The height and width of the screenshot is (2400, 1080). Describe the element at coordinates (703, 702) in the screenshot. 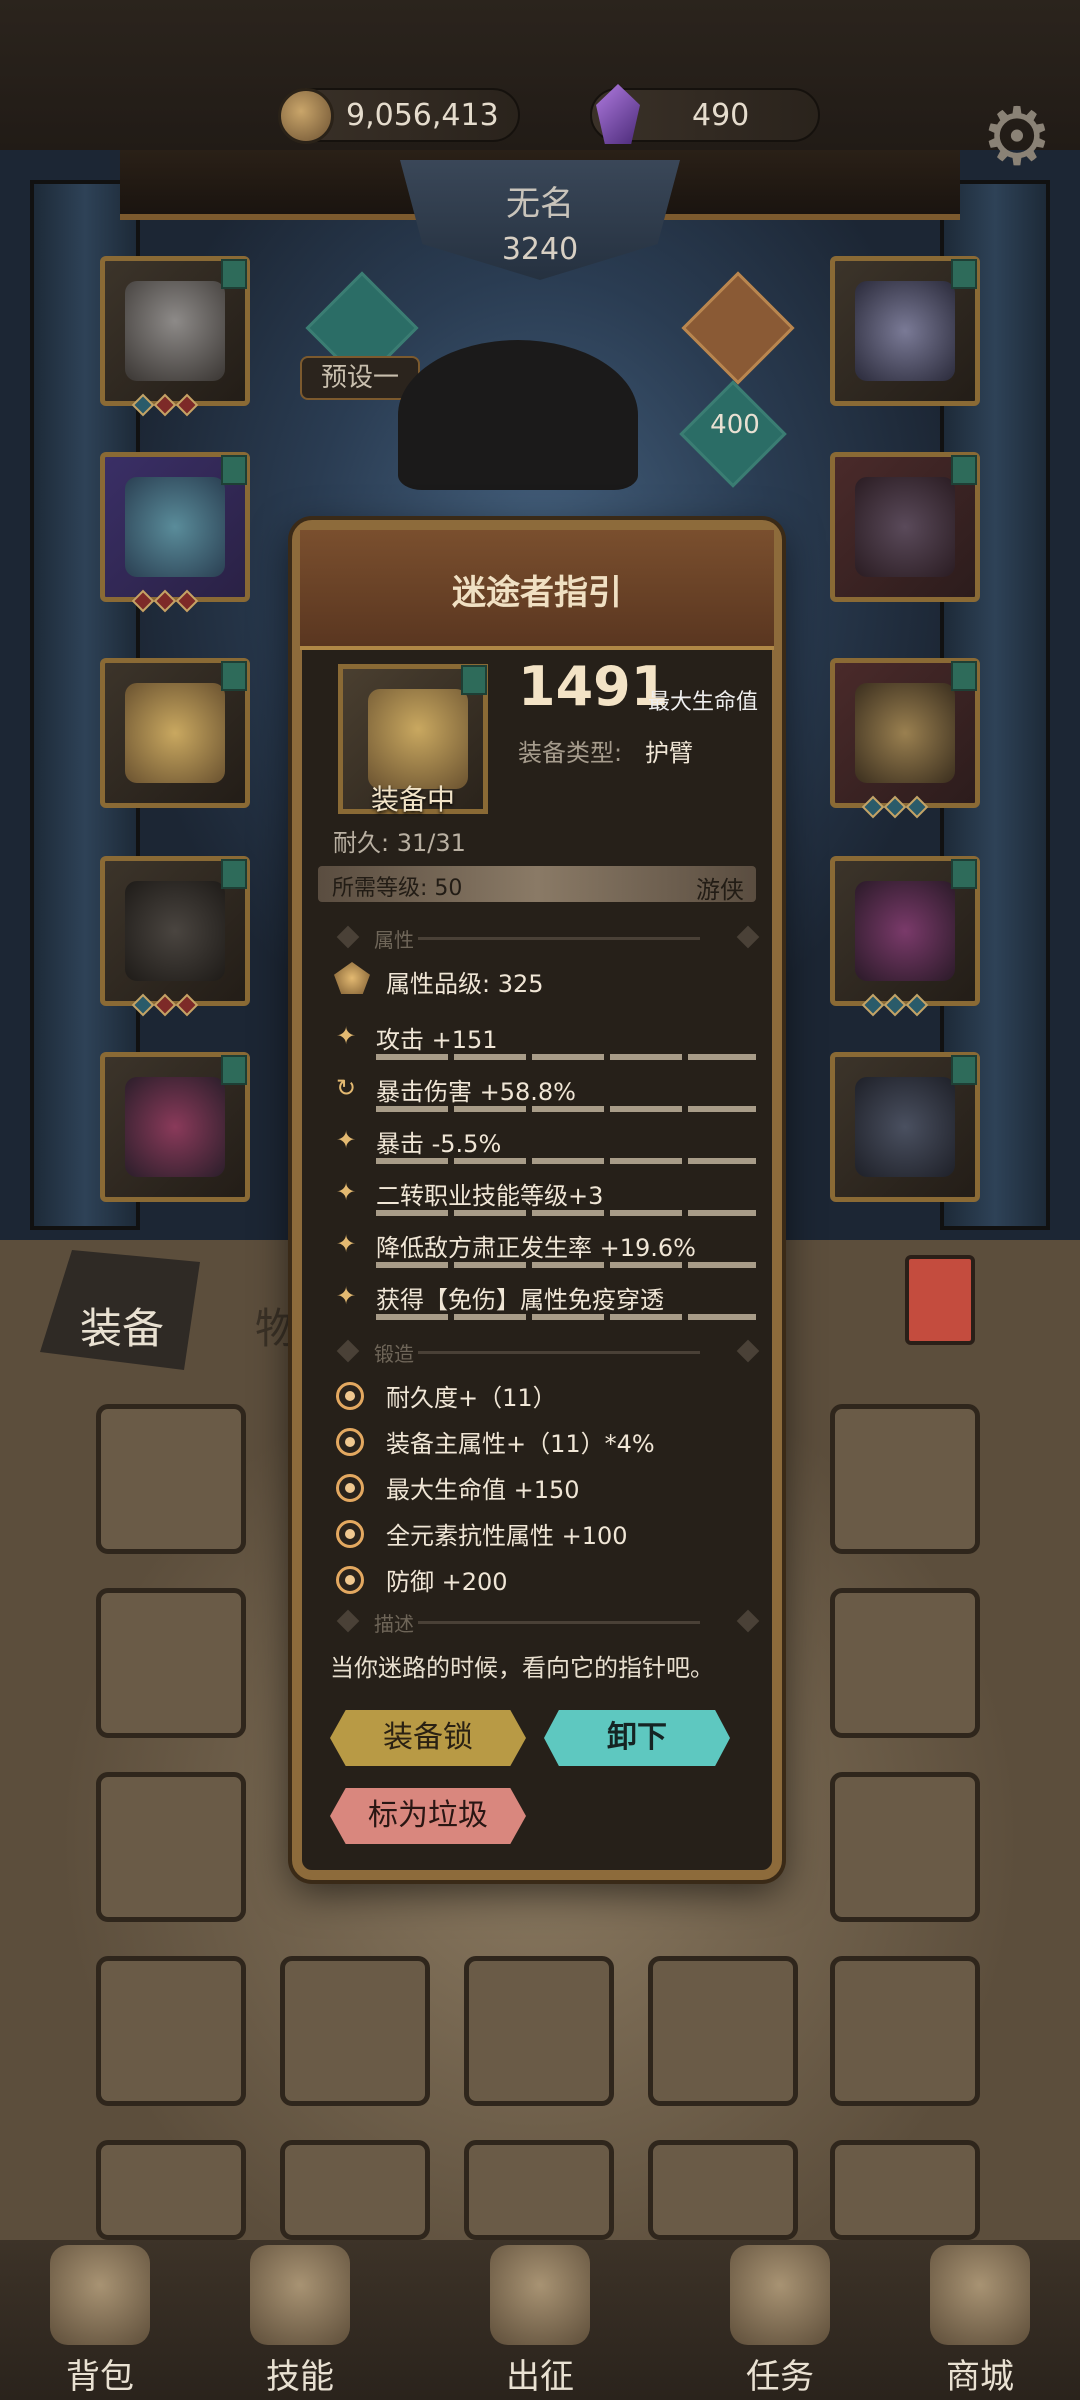

I see `main-stat-label: 最大生命值` at that location.